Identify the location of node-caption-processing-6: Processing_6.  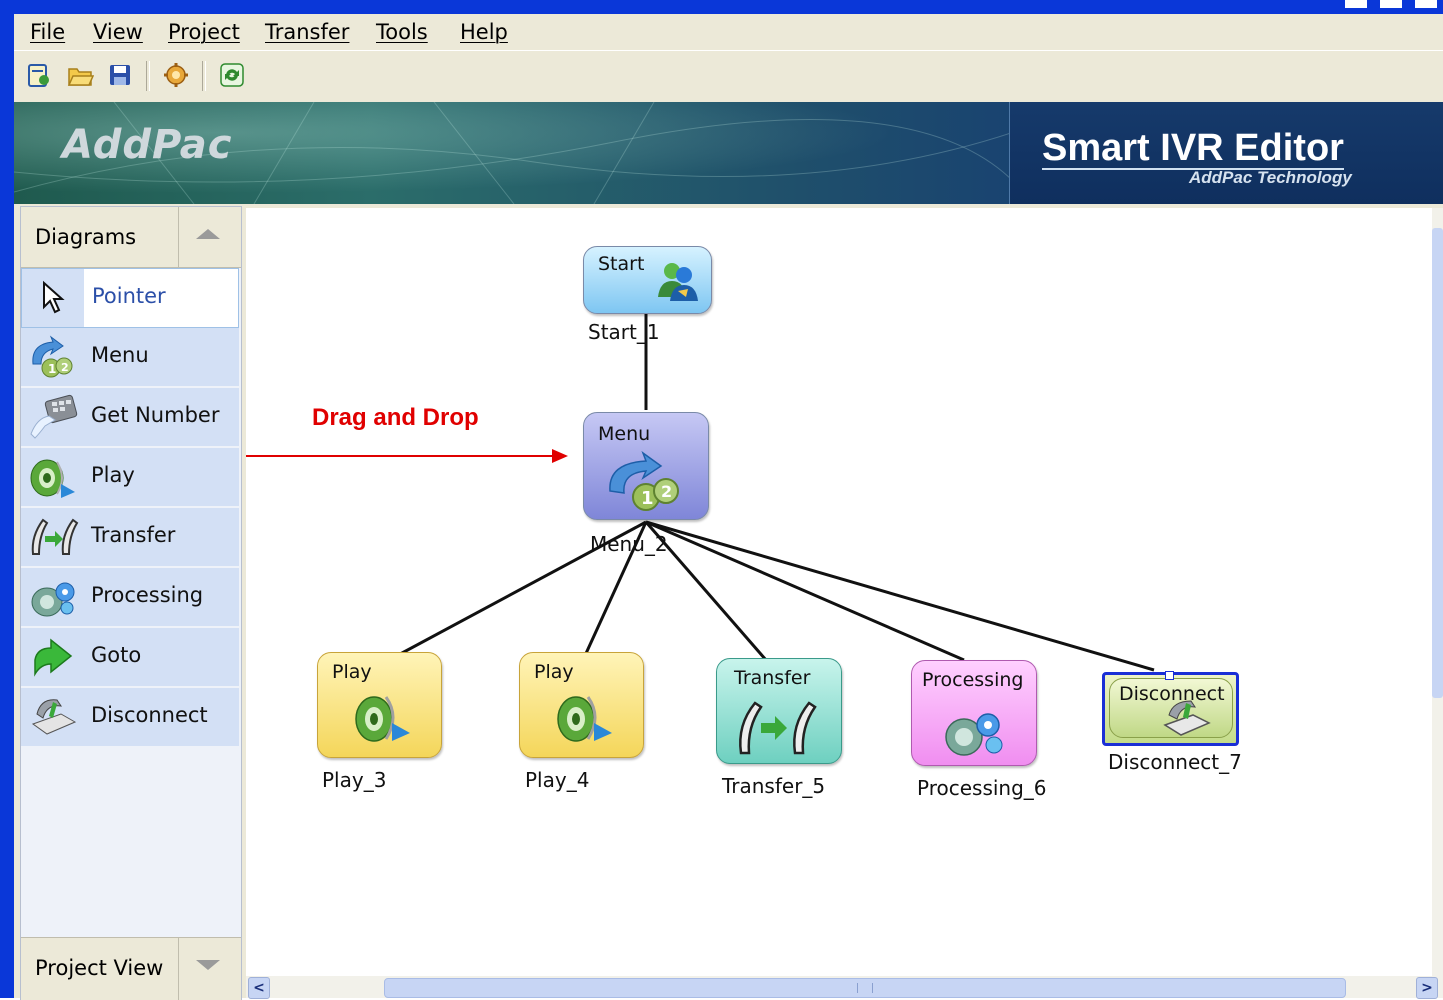
(982, 788).